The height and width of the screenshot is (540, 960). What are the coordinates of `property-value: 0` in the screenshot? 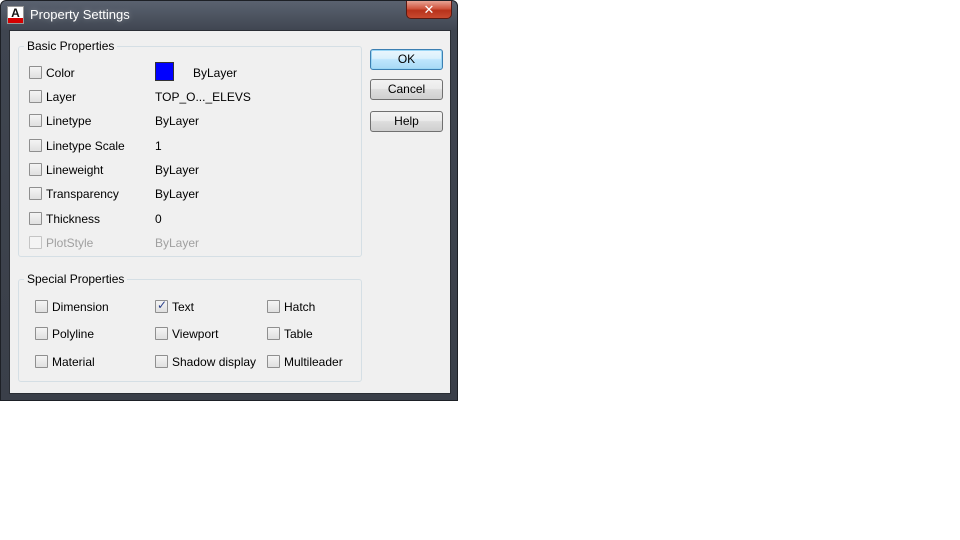 It's located at (158, 219).